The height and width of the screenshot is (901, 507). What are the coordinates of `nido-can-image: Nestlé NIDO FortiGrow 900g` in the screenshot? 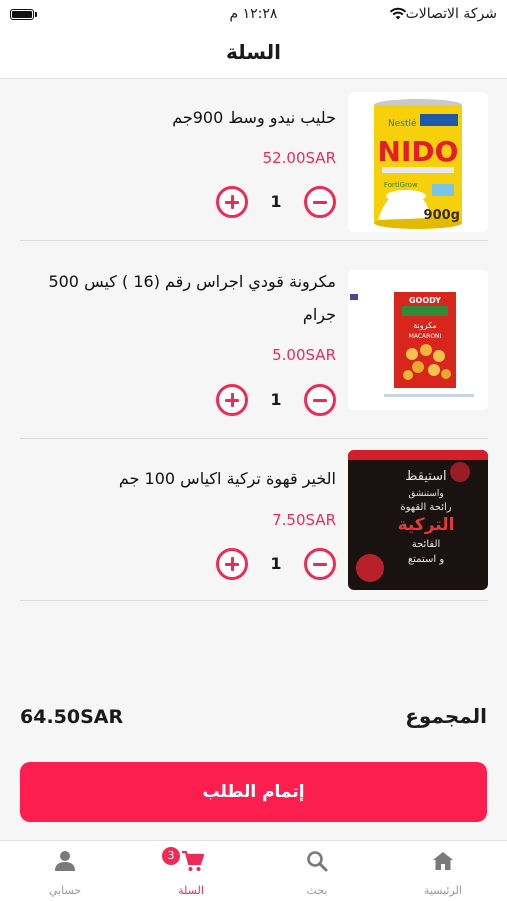 It's located at (418, 162).